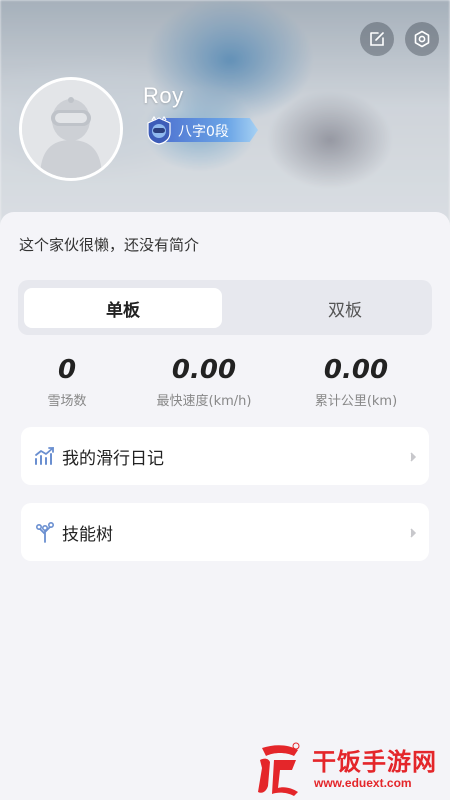  Describe the element at coordinates (159, 130) in the screenshot. I see `ski-helmet-badge-icon` at that location.